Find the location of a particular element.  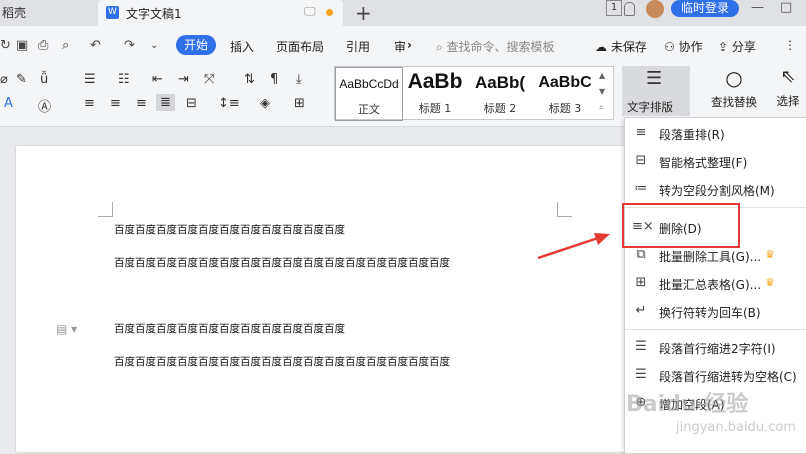

char-border-icon: Ⓐ is located at coordinates (44, 105).